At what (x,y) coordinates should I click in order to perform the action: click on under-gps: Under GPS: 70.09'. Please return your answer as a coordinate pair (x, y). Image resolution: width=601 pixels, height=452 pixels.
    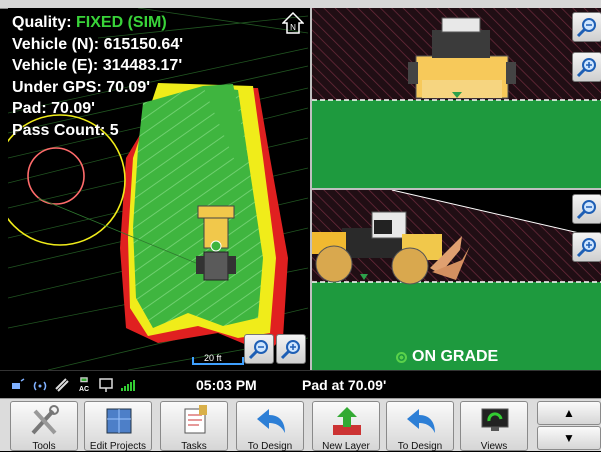
    Looking at the image, I should click on (81, 87).